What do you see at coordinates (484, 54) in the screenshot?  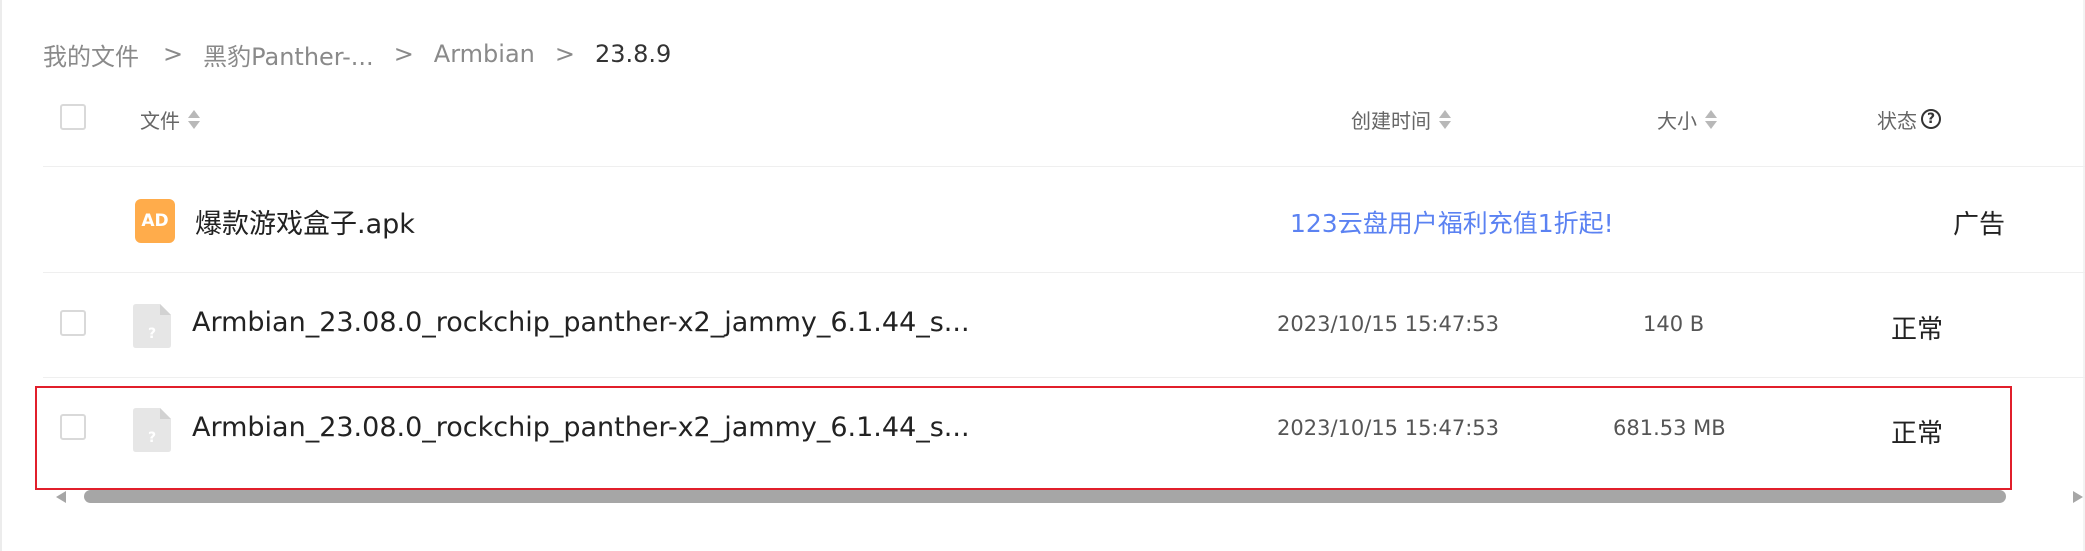 I see `breadcrumb-armbian: Armbian` at bounding box center [484, 54].